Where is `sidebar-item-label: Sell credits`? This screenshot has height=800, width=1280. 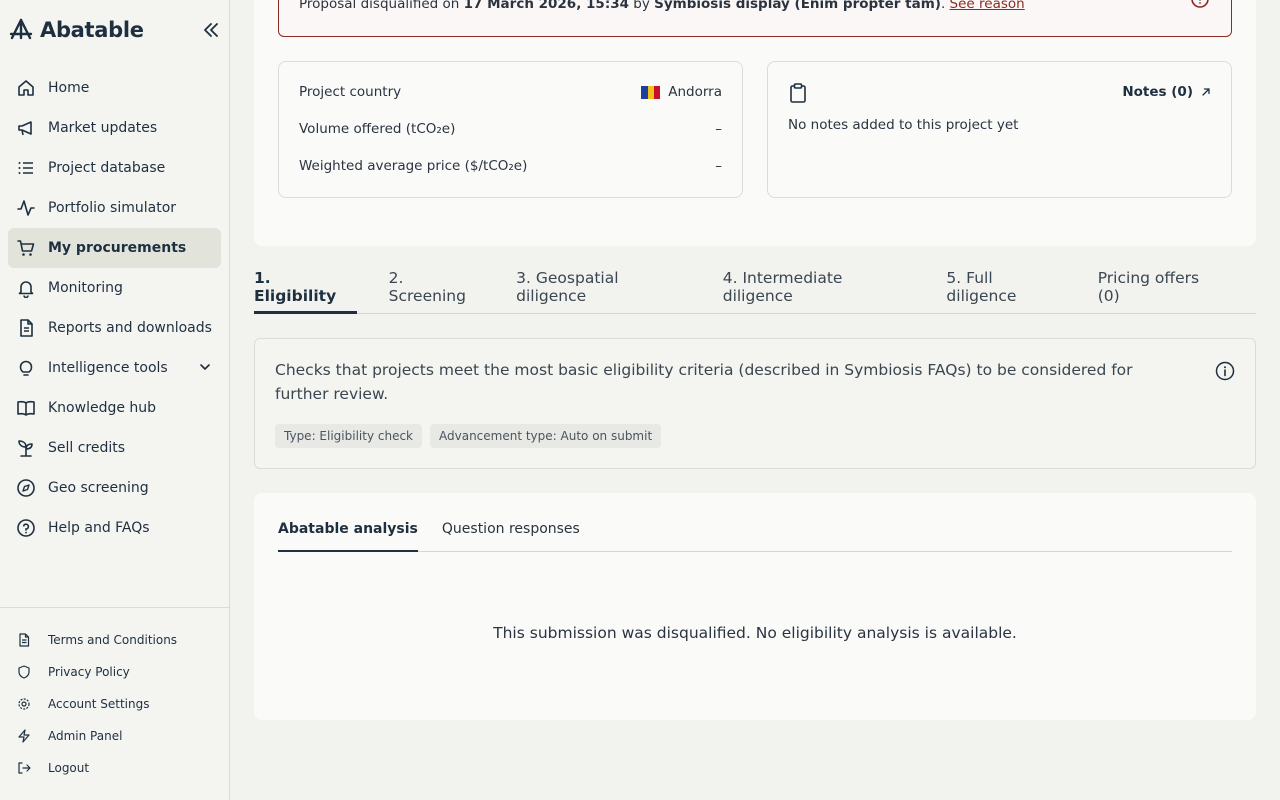 sidebar-item-label: Sell credits is located at coordinates (87, 448).